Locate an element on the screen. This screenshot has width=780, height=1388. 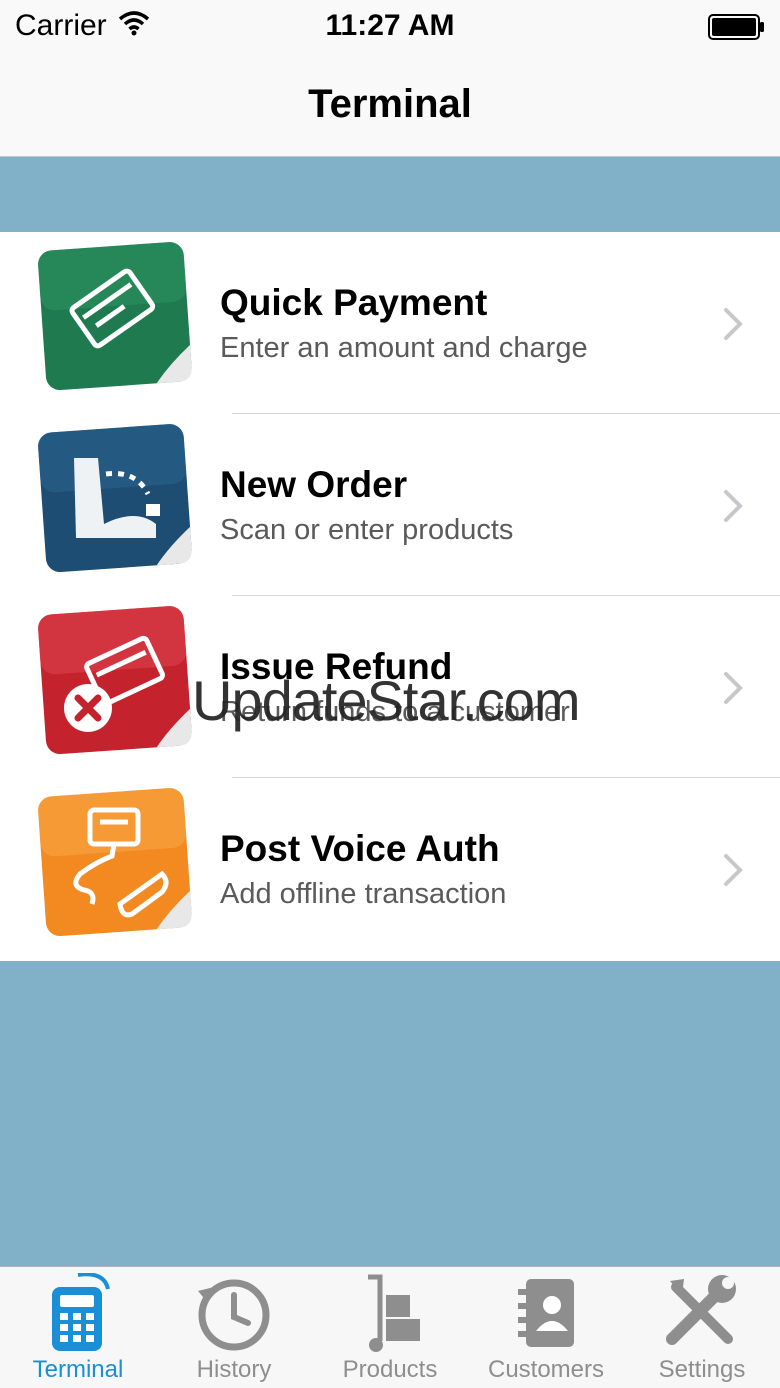
page-title: Terminal is located at coordinates (390, 104).